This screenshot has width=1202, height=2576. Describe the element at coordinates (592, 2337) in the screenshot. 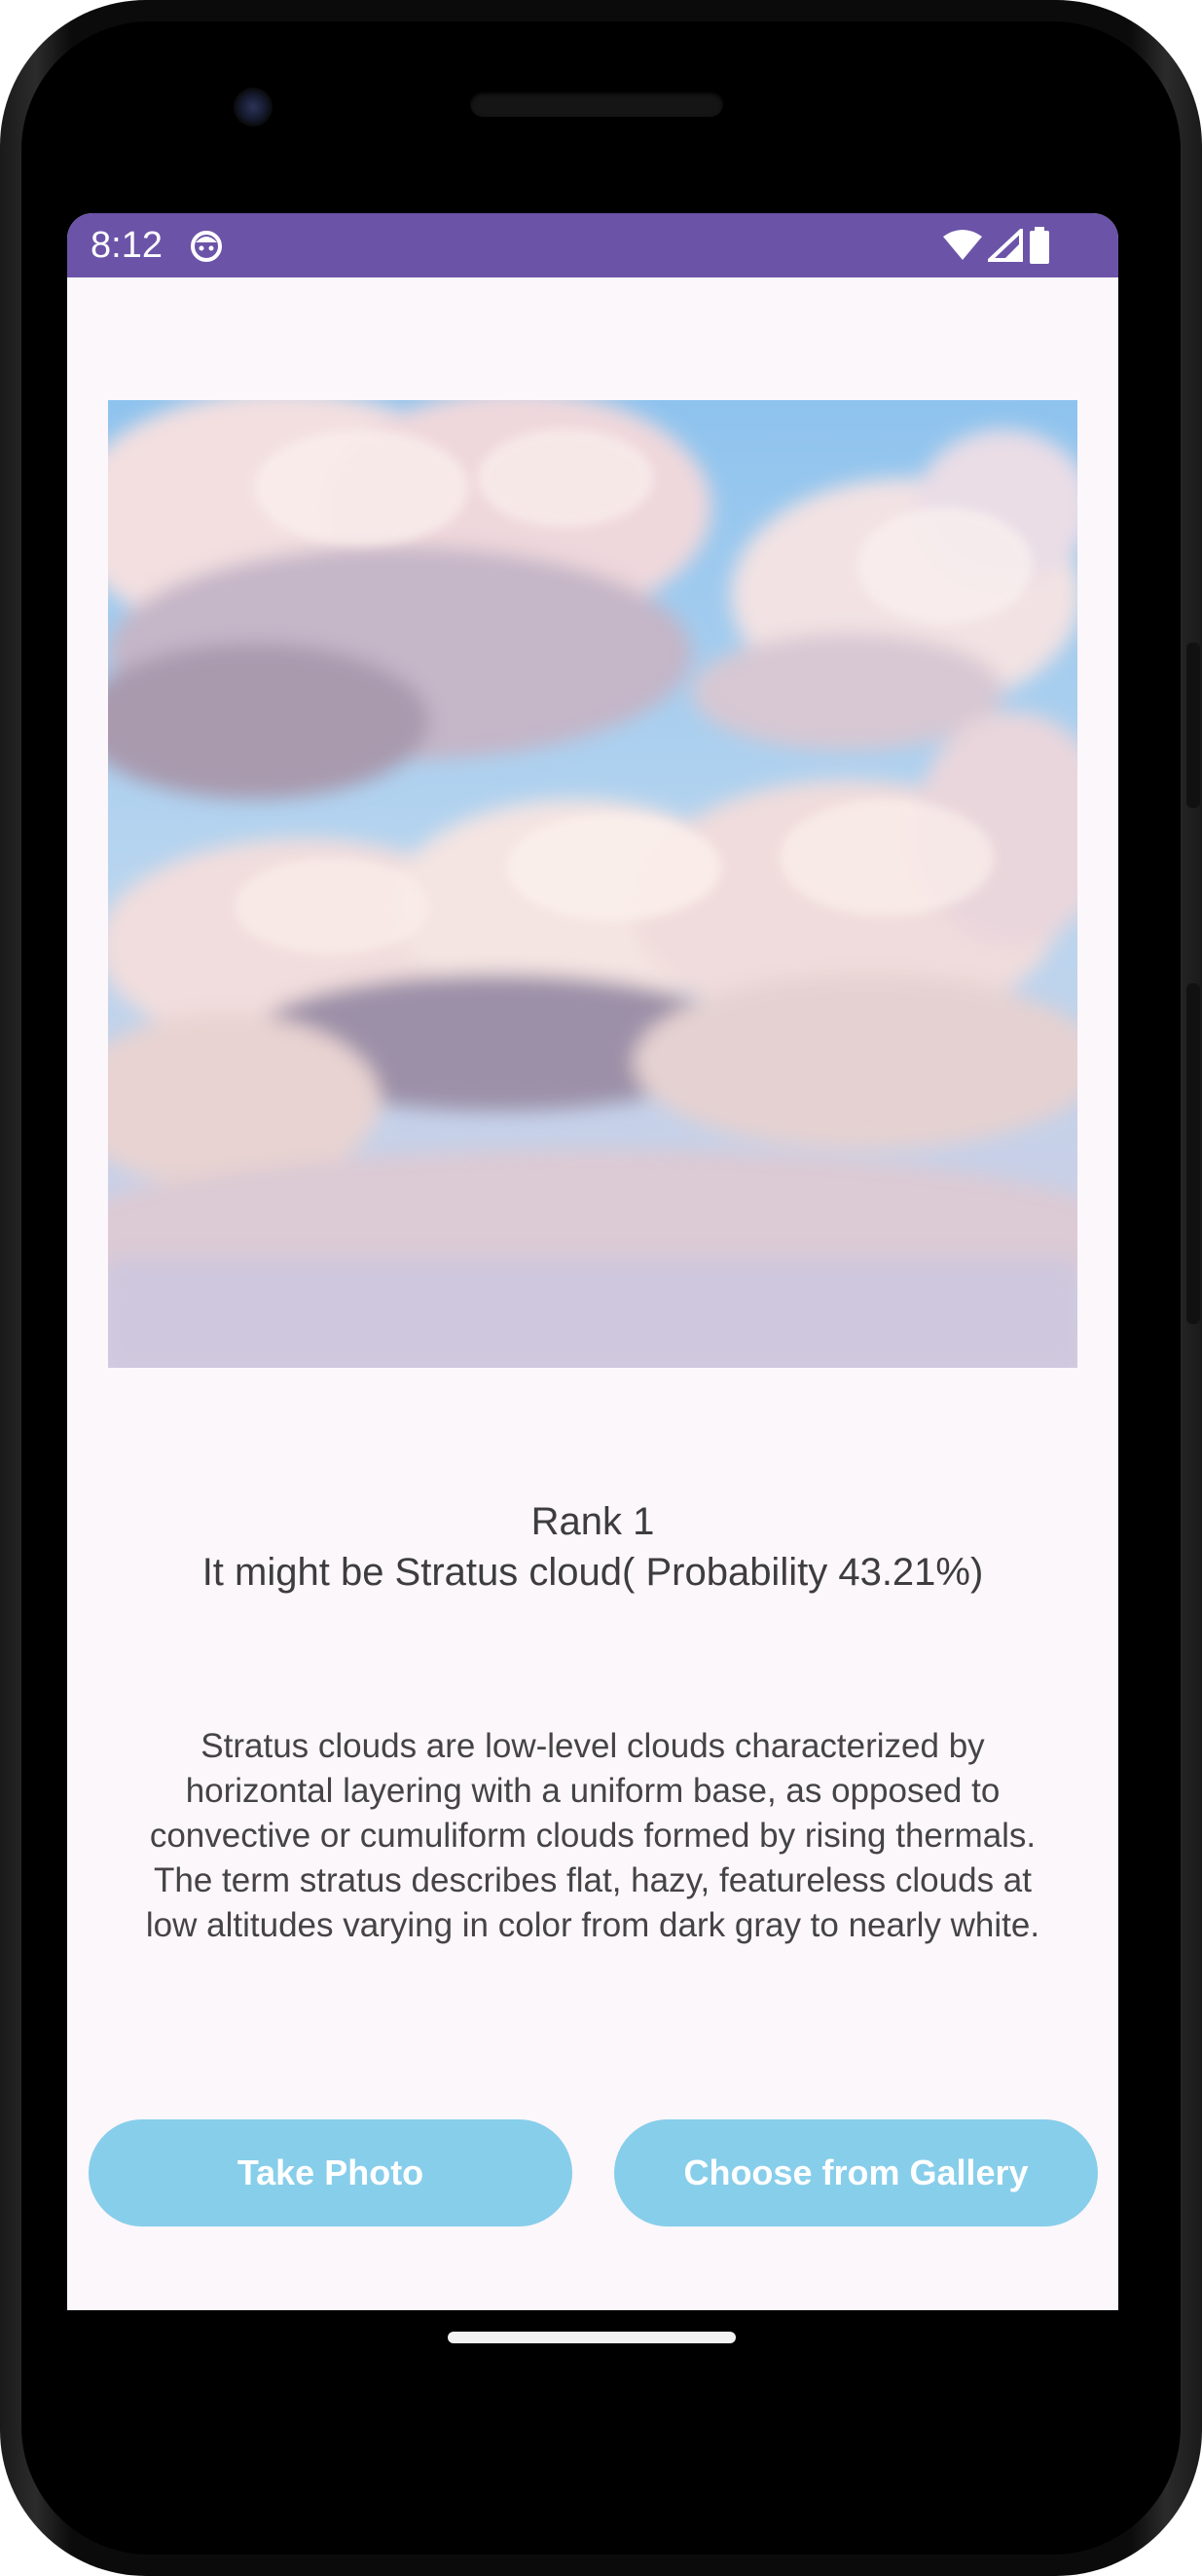

I see `home-indicator` at that location.